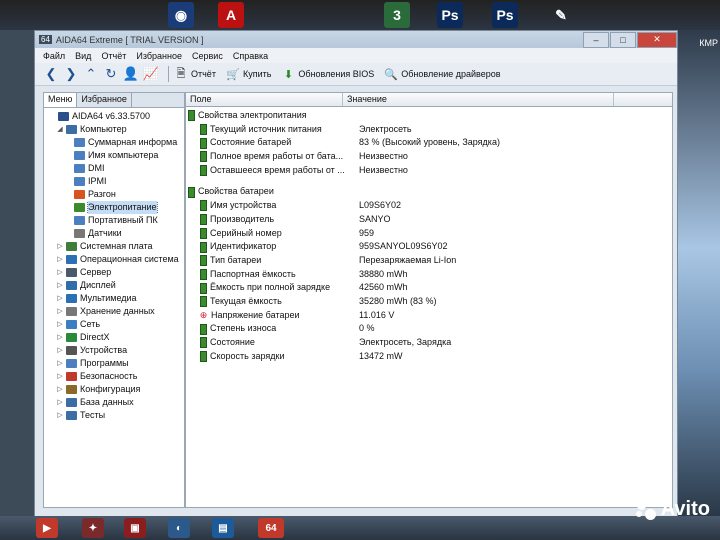  Describe the element at coordinates (657, 39) in the screenshot. I see `close-button: ✕` at that location.